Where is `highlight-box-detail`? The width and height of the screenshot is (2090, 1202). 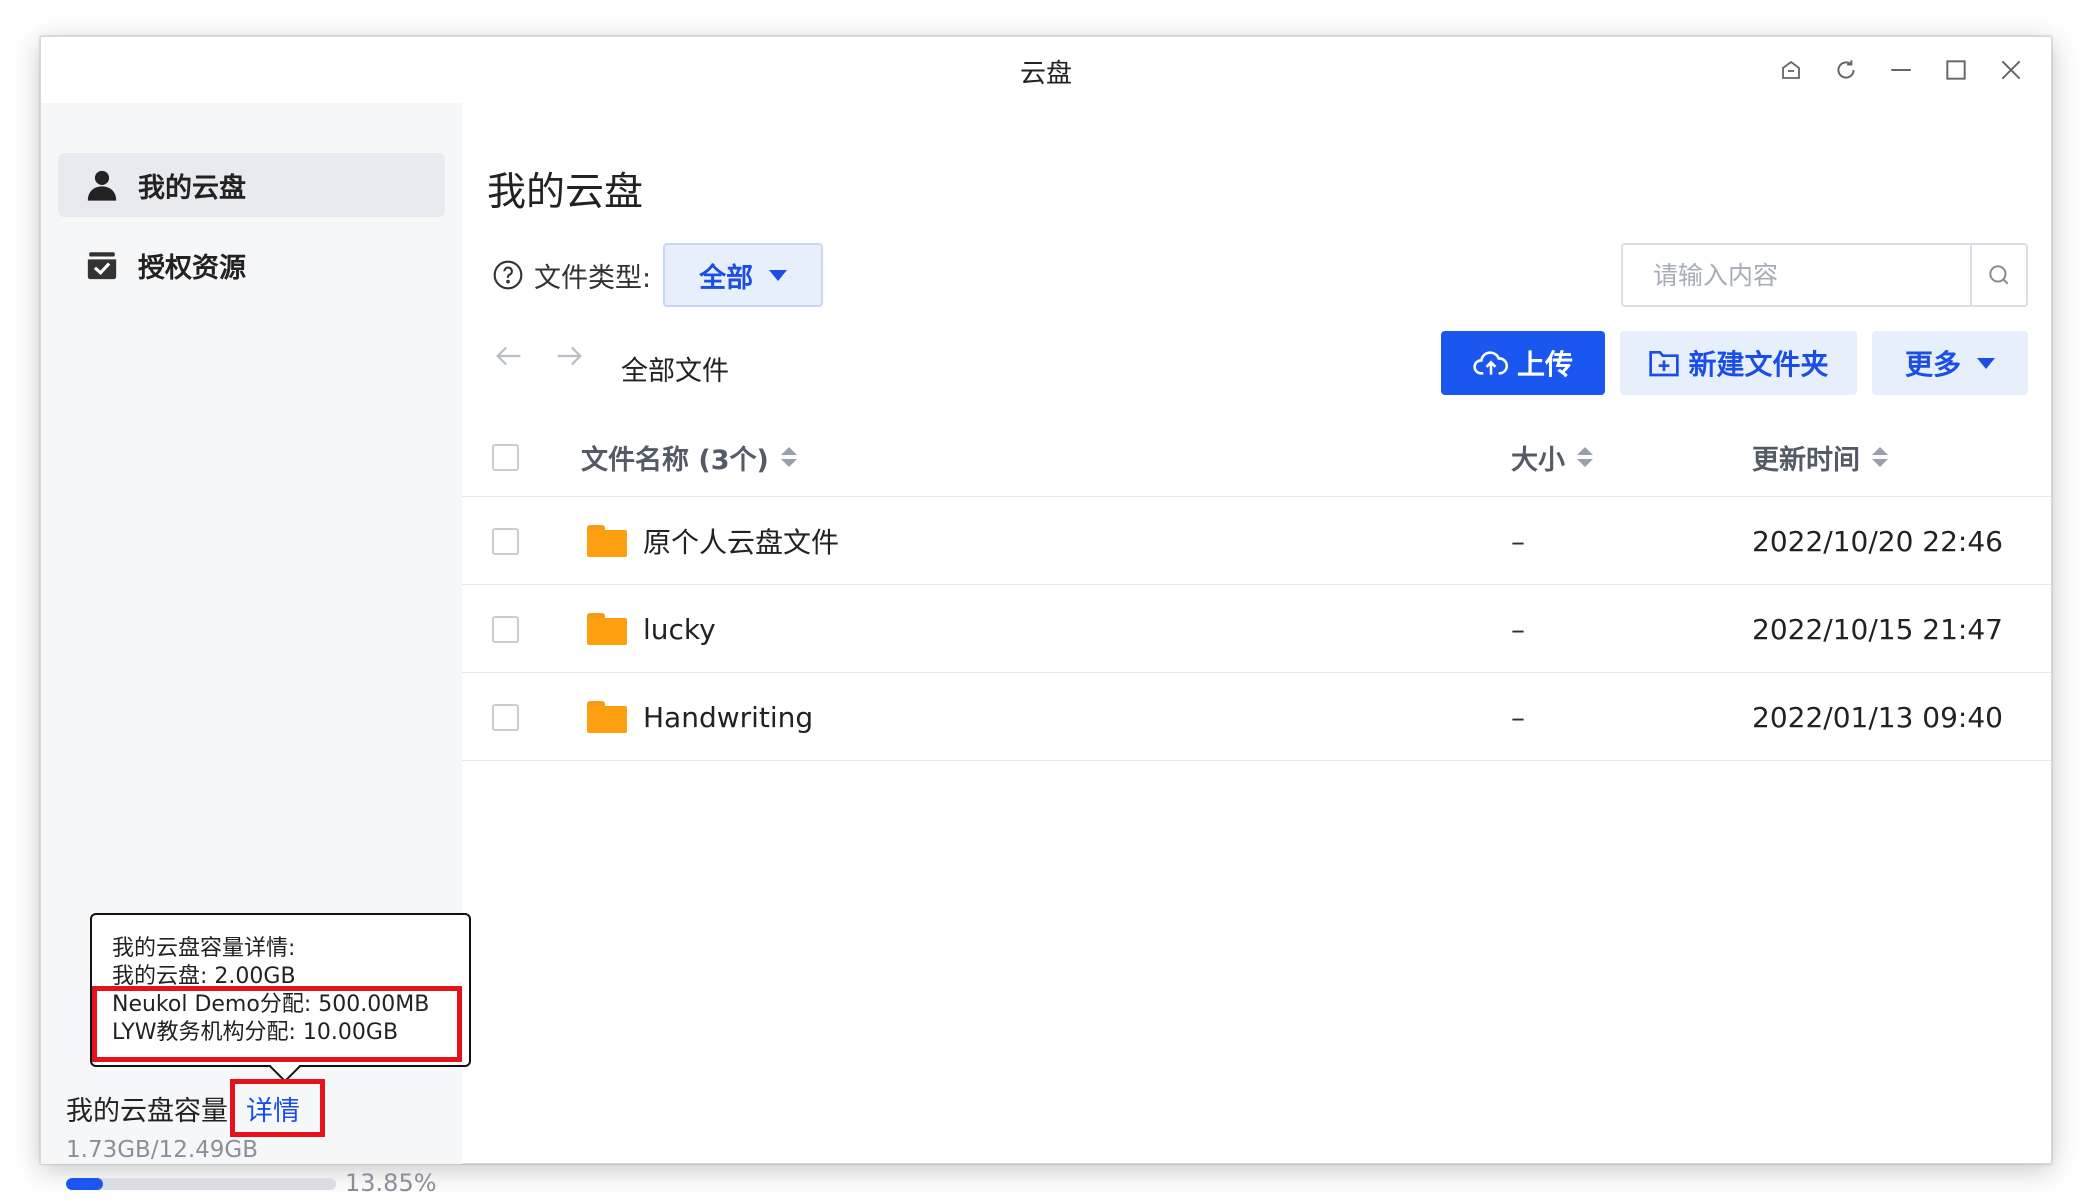
highlight-box-detail is located at coordinates (277, 1108).